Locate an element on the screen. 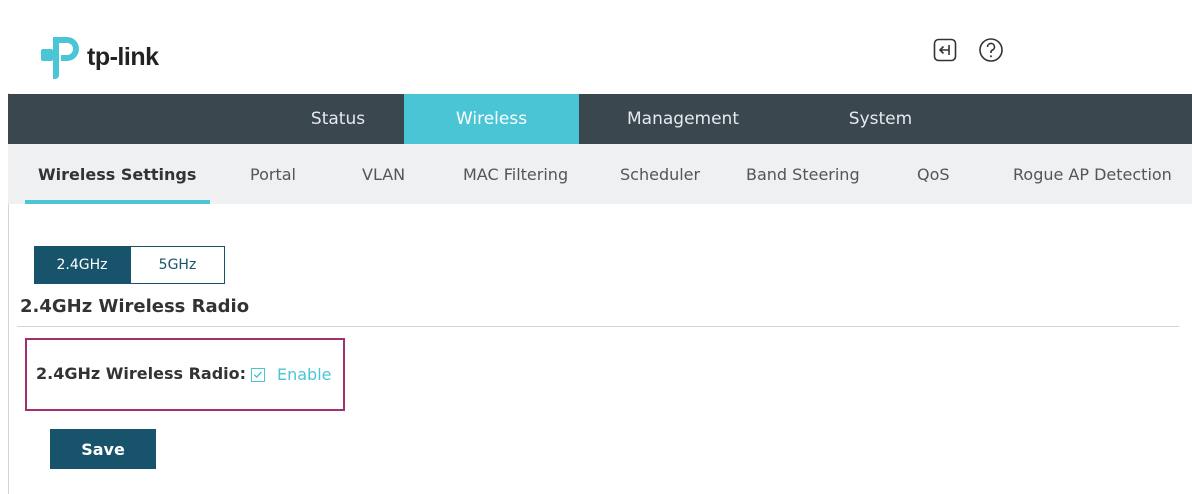 The height and width of the screenshot is (494, 1192). check-icon is located at coordinates (257, 375).